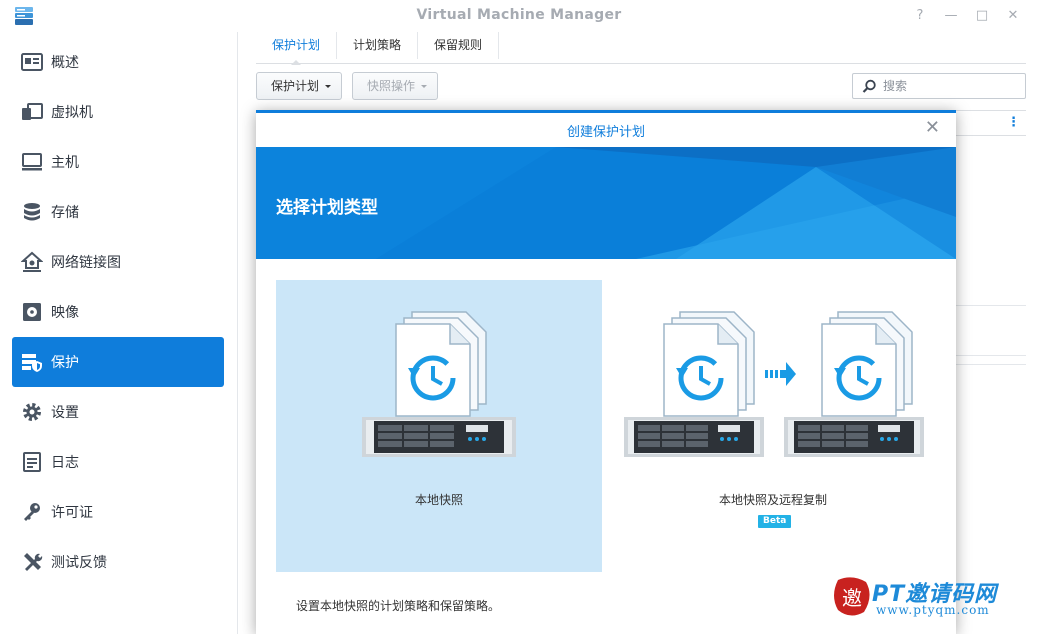 This screenshot has height=634, width=1038. I want to click on settings-gear-icon, so click(32, 412).